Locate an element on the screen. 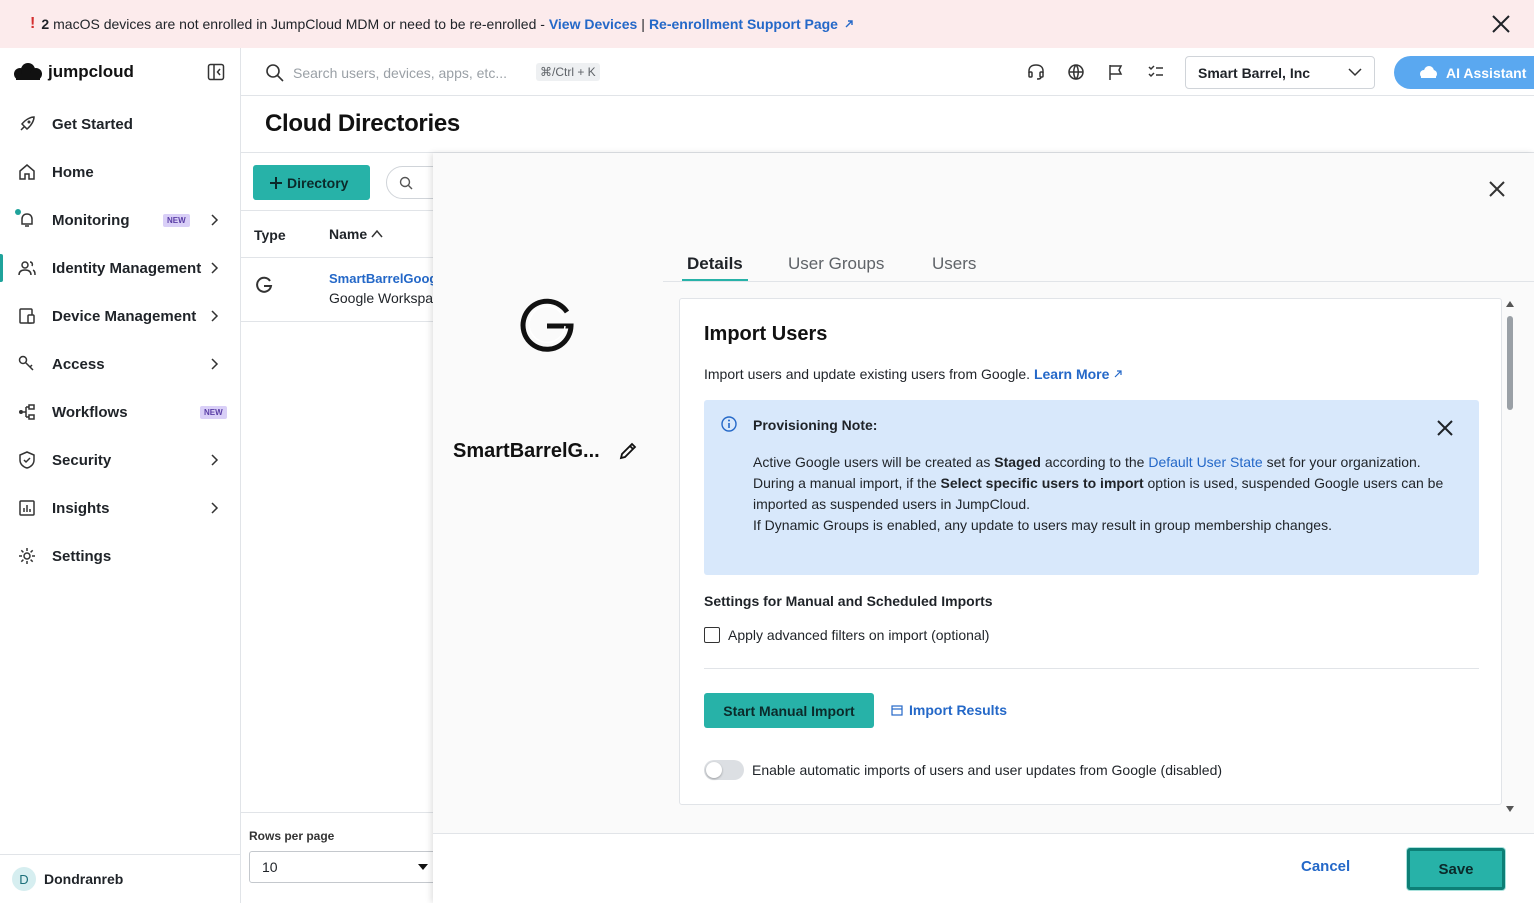  tab-users: Users is located at coordinates (954, 264).